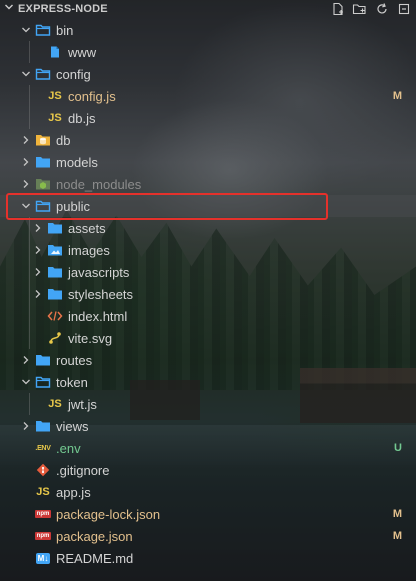 The image size is (416, 581). I want to click on tree-item-label: db, so click(63, 140).